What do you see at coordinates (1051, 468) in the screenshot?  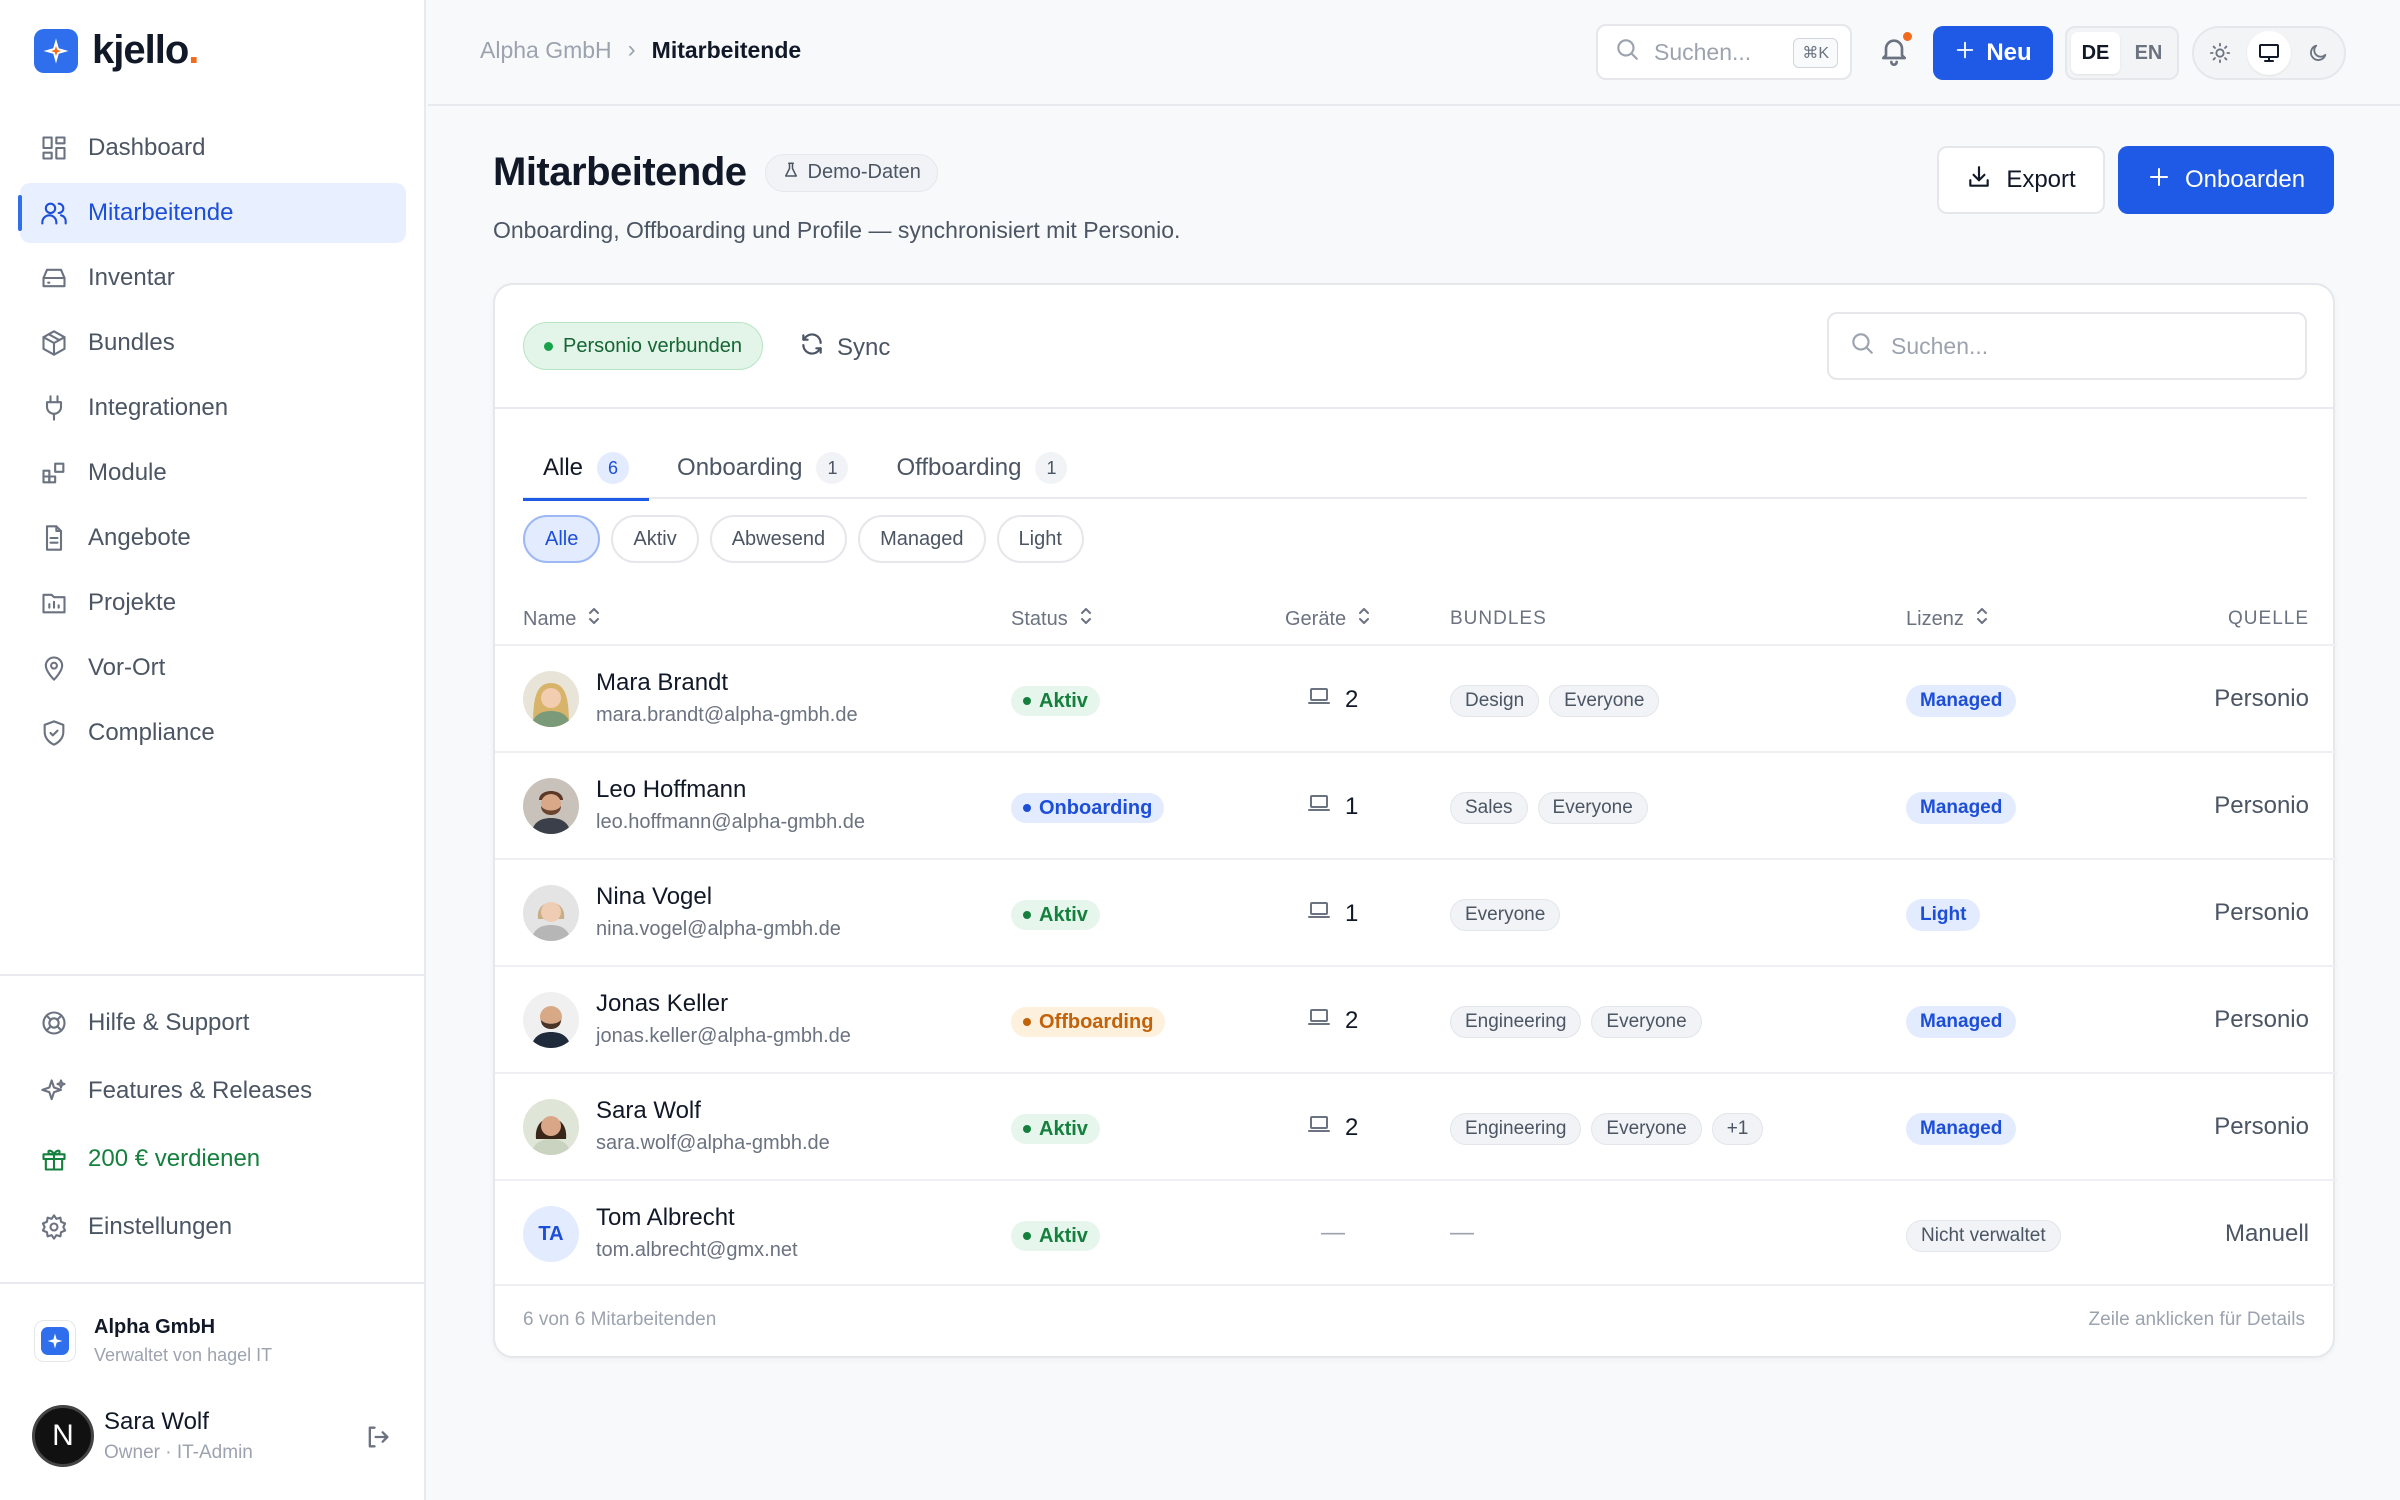 I see `tab-count: 1` at bounding box center [1051, 468].